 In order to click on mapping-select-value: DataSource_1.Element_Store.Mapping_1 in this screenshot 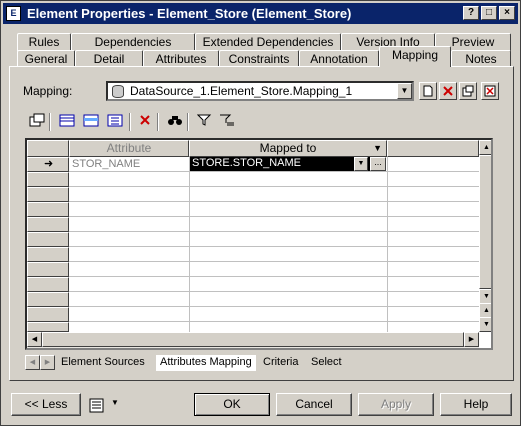, I will do `click(241, 91)`.